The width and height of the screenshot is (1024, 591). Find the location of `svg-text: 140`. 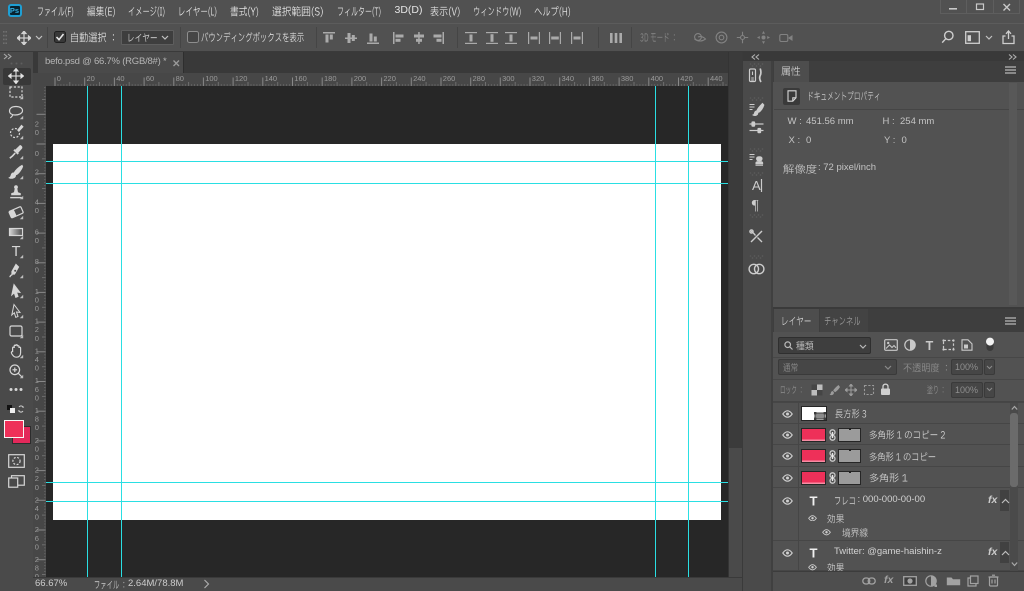

svg-text: 140 is located at coordinates (271, 78).